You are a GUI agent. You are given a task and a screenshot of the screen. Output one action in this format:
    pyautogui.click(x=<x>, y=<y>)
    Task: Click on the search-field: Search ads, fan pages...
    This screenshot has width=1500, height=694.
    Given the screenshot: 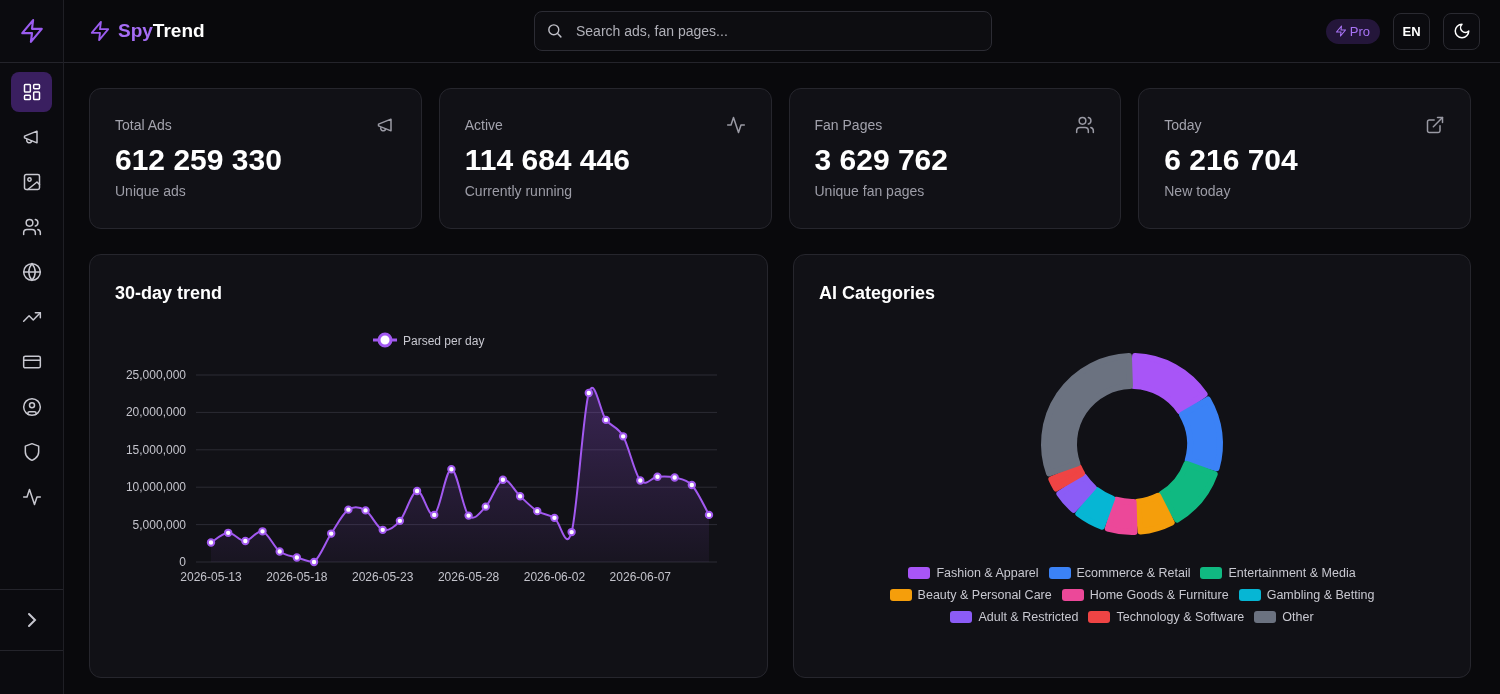 What is the action you would take?
    pyautogui.click(x=763, y=31)
    